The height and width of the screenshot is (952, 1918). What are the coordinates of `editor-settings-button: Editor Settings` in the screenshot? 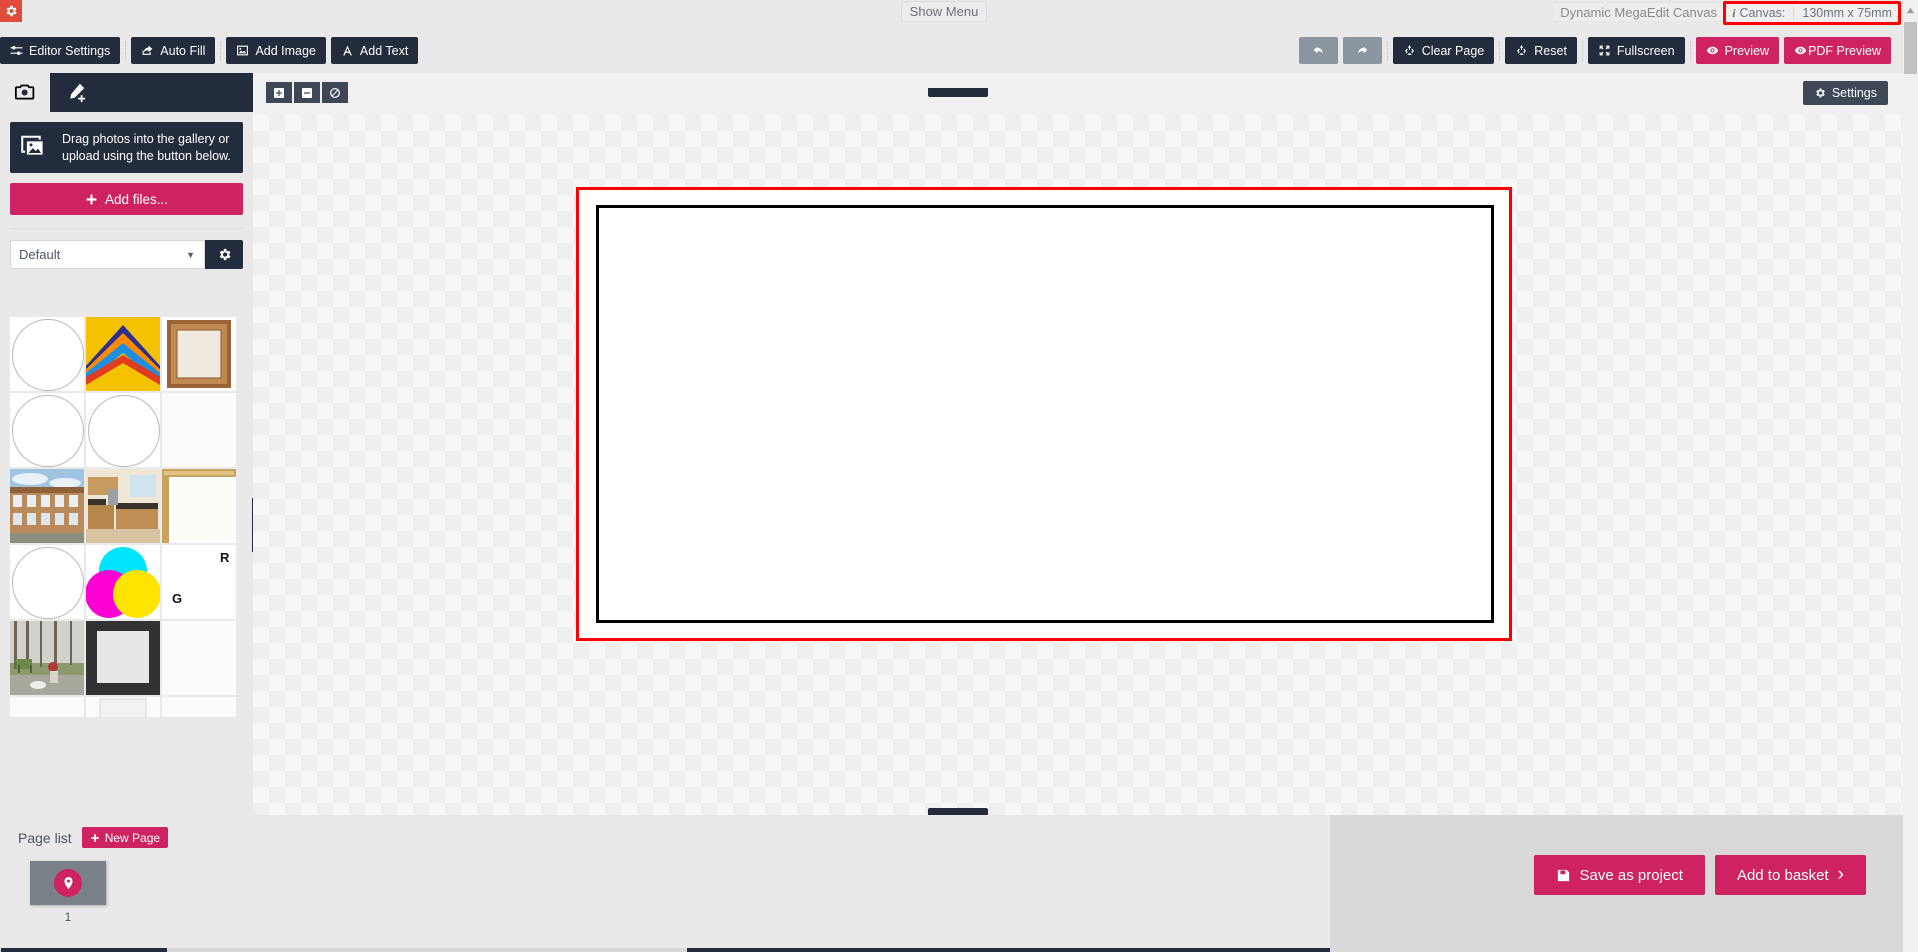 It's located at (60, 50).